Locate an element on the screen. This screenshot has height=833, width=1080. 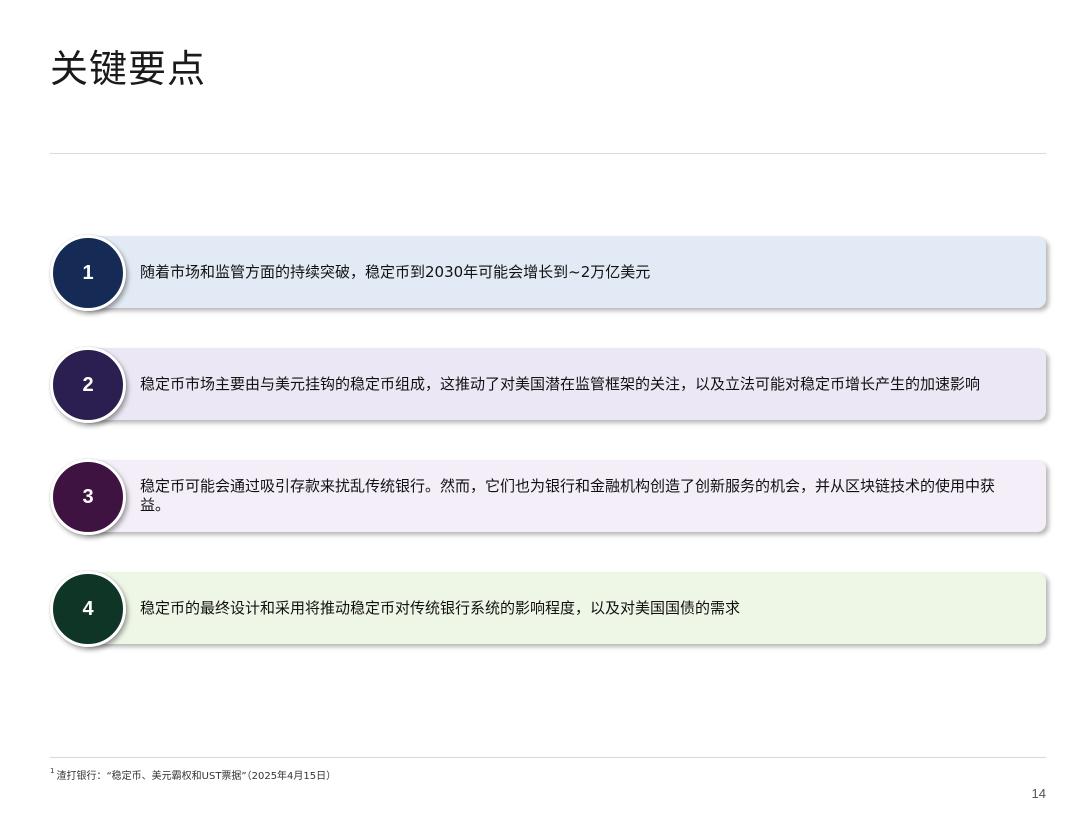
footnote-marker: 1 is located at coordinates (52, 771).